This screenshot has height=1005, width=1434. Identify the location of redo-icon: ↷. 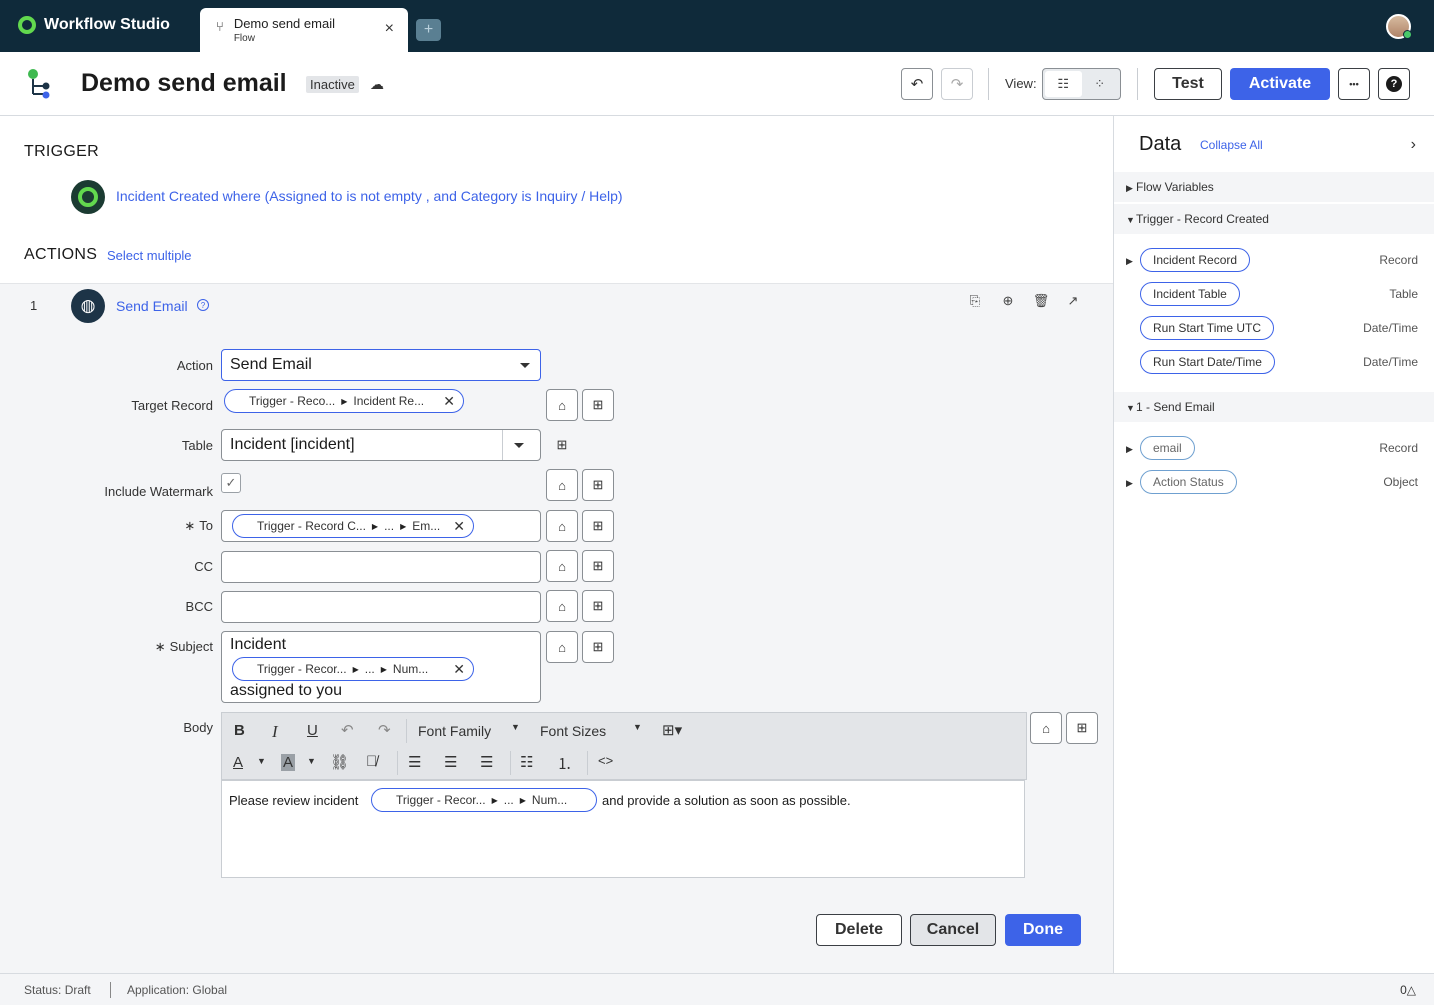
(384, 730).